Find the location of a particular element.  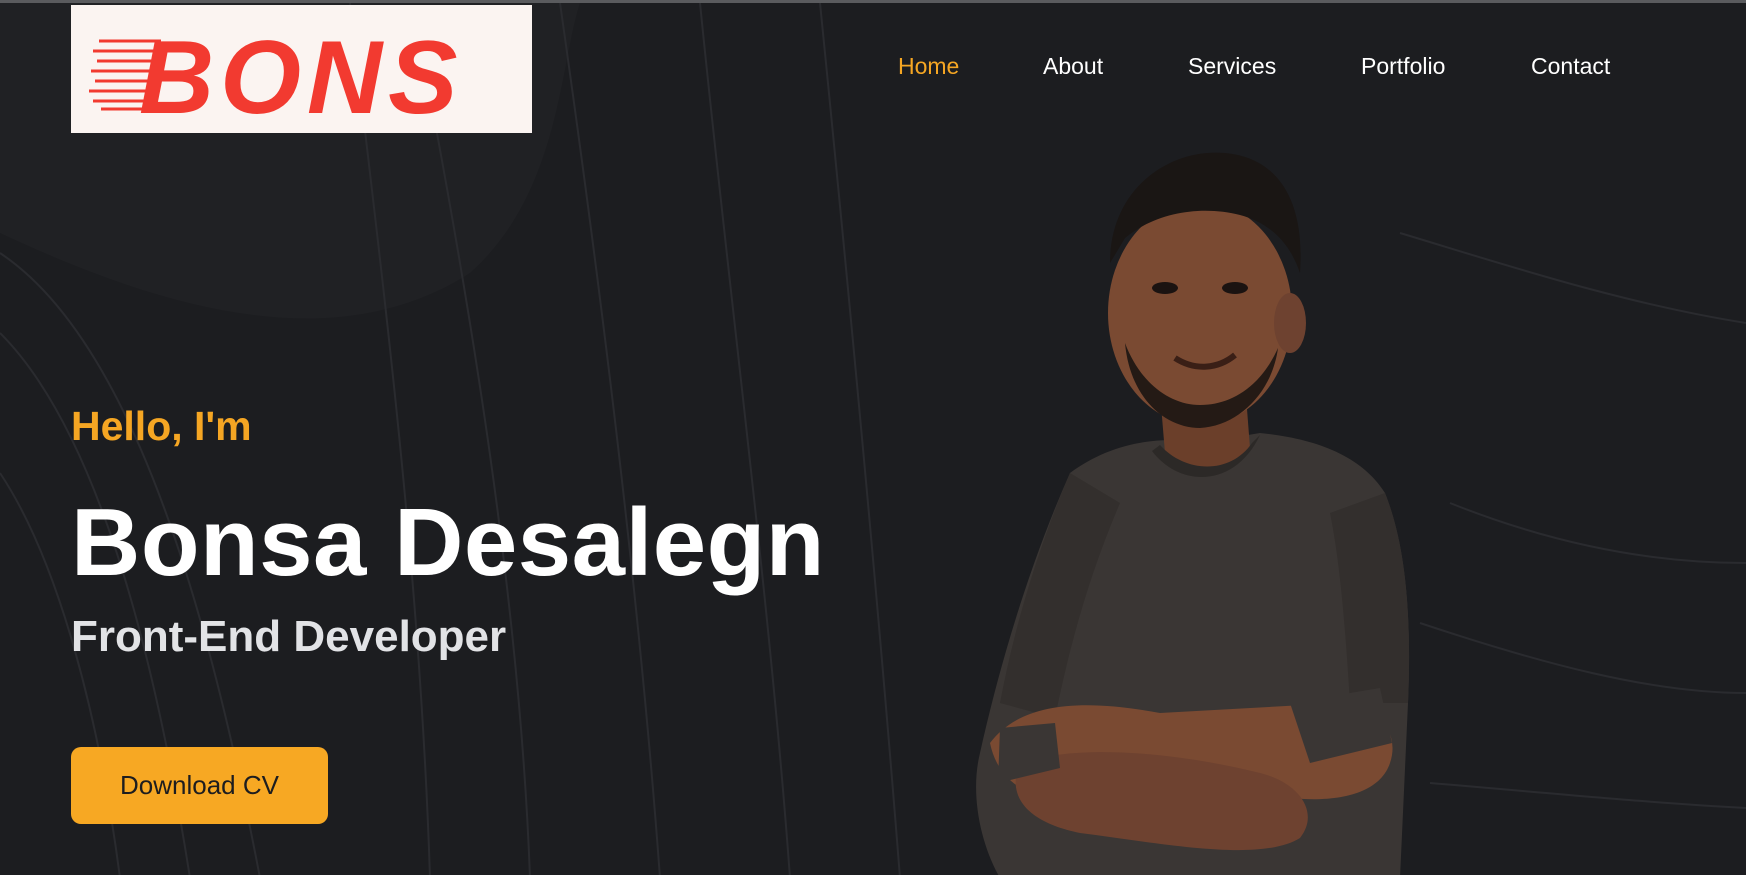

hero-greeting: Hello, I'm is located at coordinates (161, 426).